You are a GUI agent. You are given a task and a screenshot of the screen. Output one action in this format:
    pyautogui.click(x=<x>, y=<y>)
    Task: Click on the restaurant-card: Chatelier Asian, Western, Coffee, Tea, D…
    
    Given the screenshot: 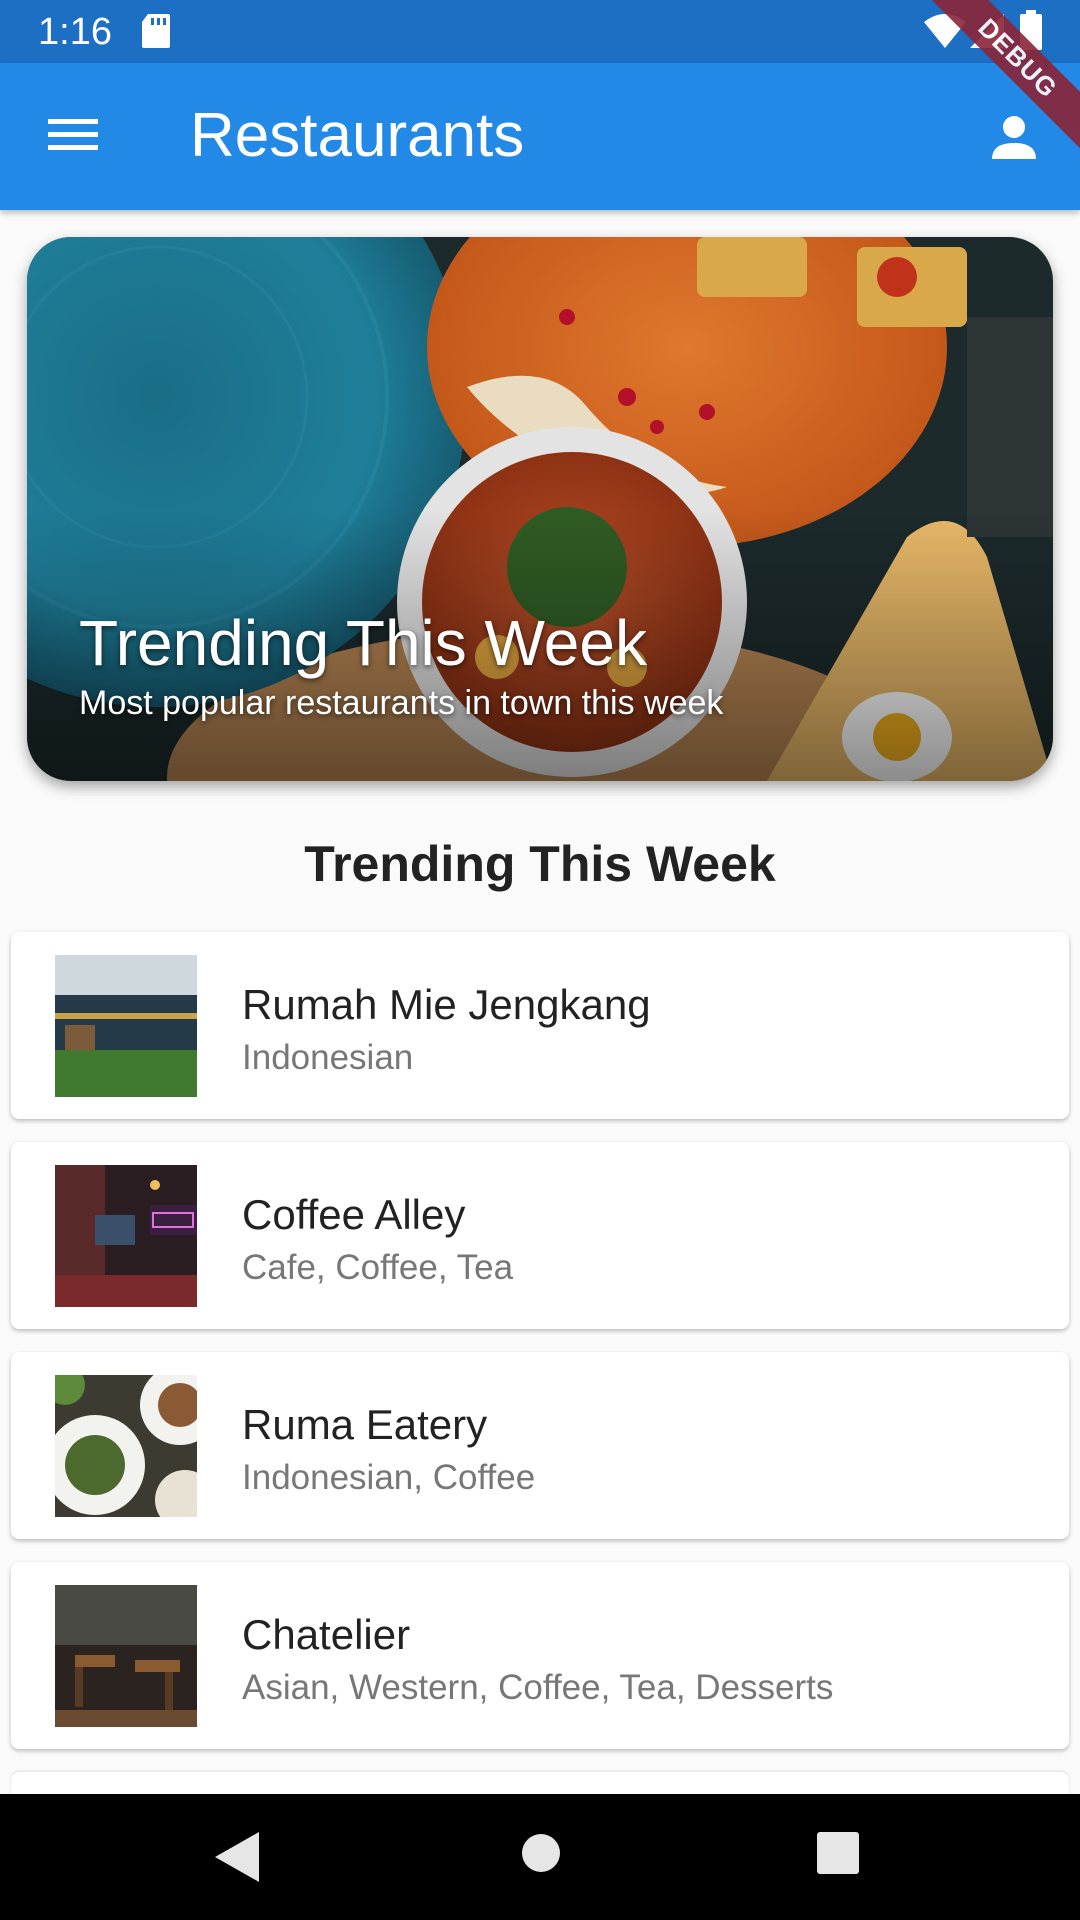 What is the action you would take?
    pyautogui.click(x=540, y=1655)
    